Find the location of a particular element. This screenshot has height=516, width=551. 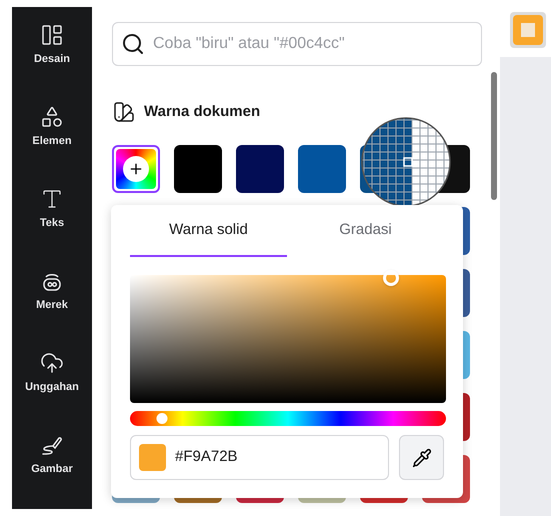

eyedropper-icon is located at coordinates (422, 458).